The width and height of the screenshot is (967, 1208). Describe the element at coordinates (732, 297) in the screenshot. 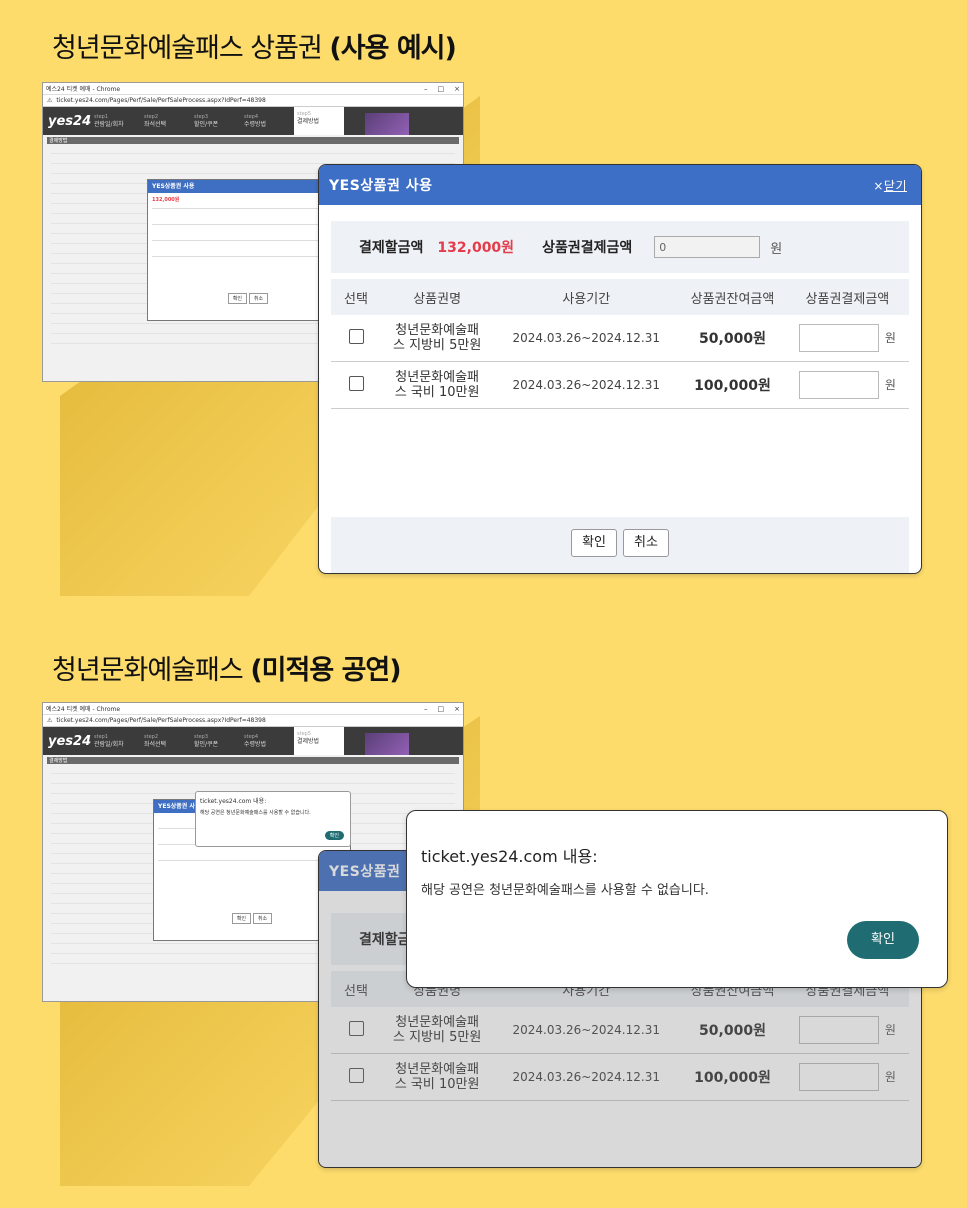

I see `col-balance: 상품권잔여금액` at that location.